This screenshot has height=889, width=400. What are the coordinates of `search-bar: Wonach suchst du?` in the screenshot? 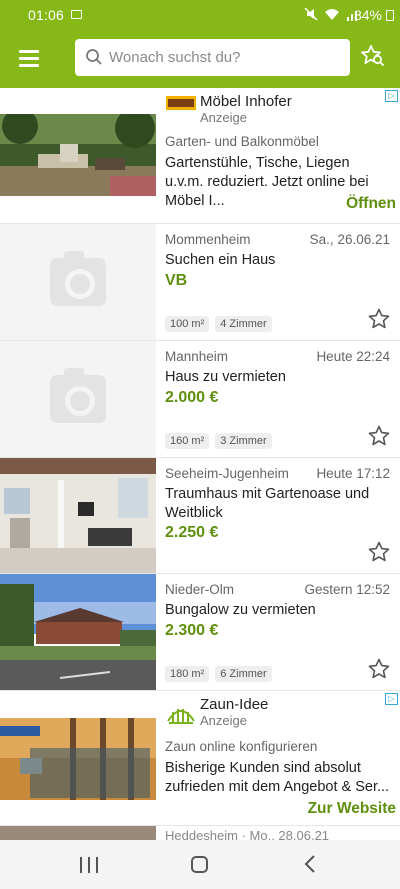 It's located at (212, 57).